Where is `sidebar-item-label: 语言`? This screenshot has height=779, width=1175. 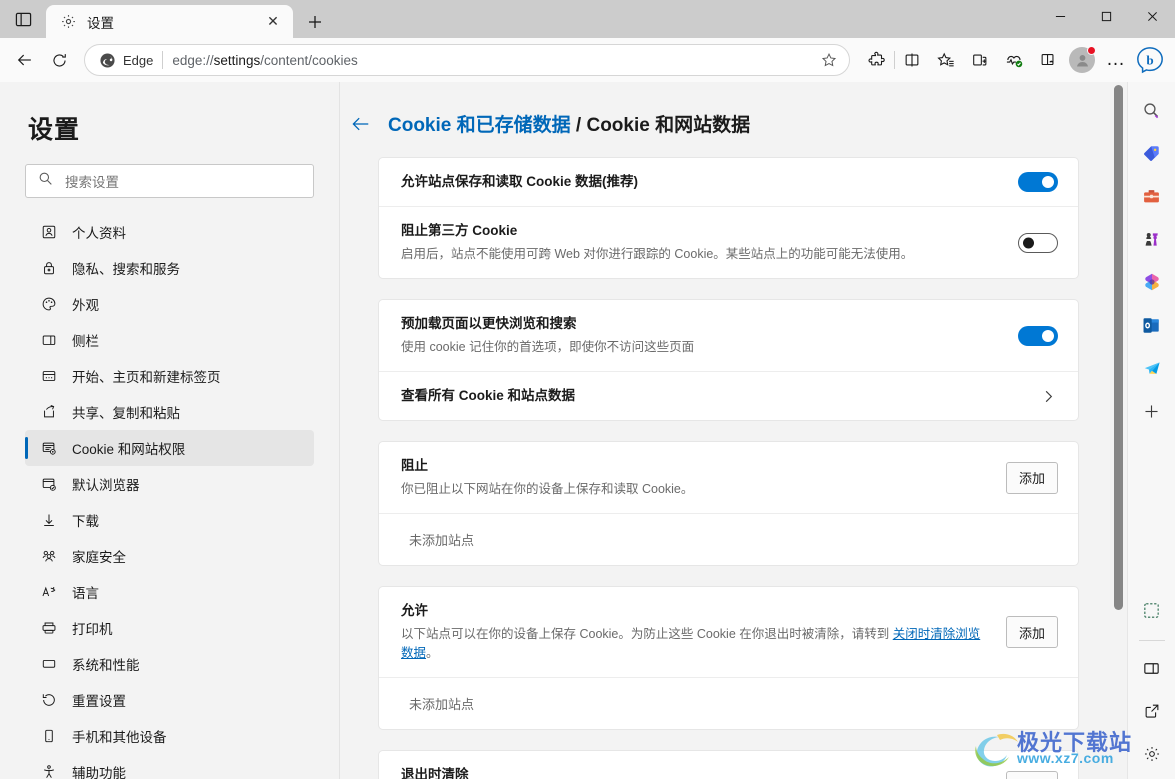
sidebar-item-label: 语言 is located at coordinates (85, 593).